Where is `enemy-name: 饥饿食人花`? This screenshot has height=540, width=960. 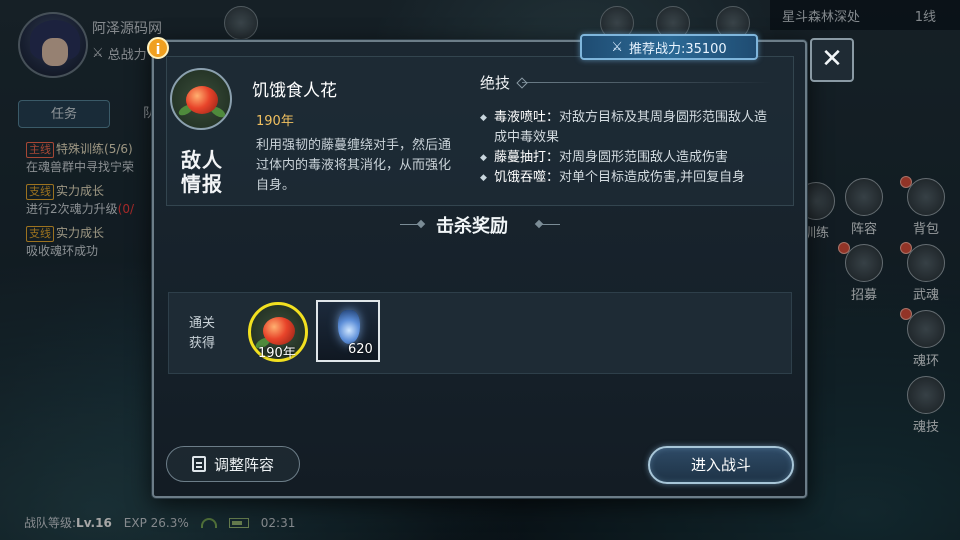
enemy-name: 饥饿食人花 is located at coordinates (294, 91).